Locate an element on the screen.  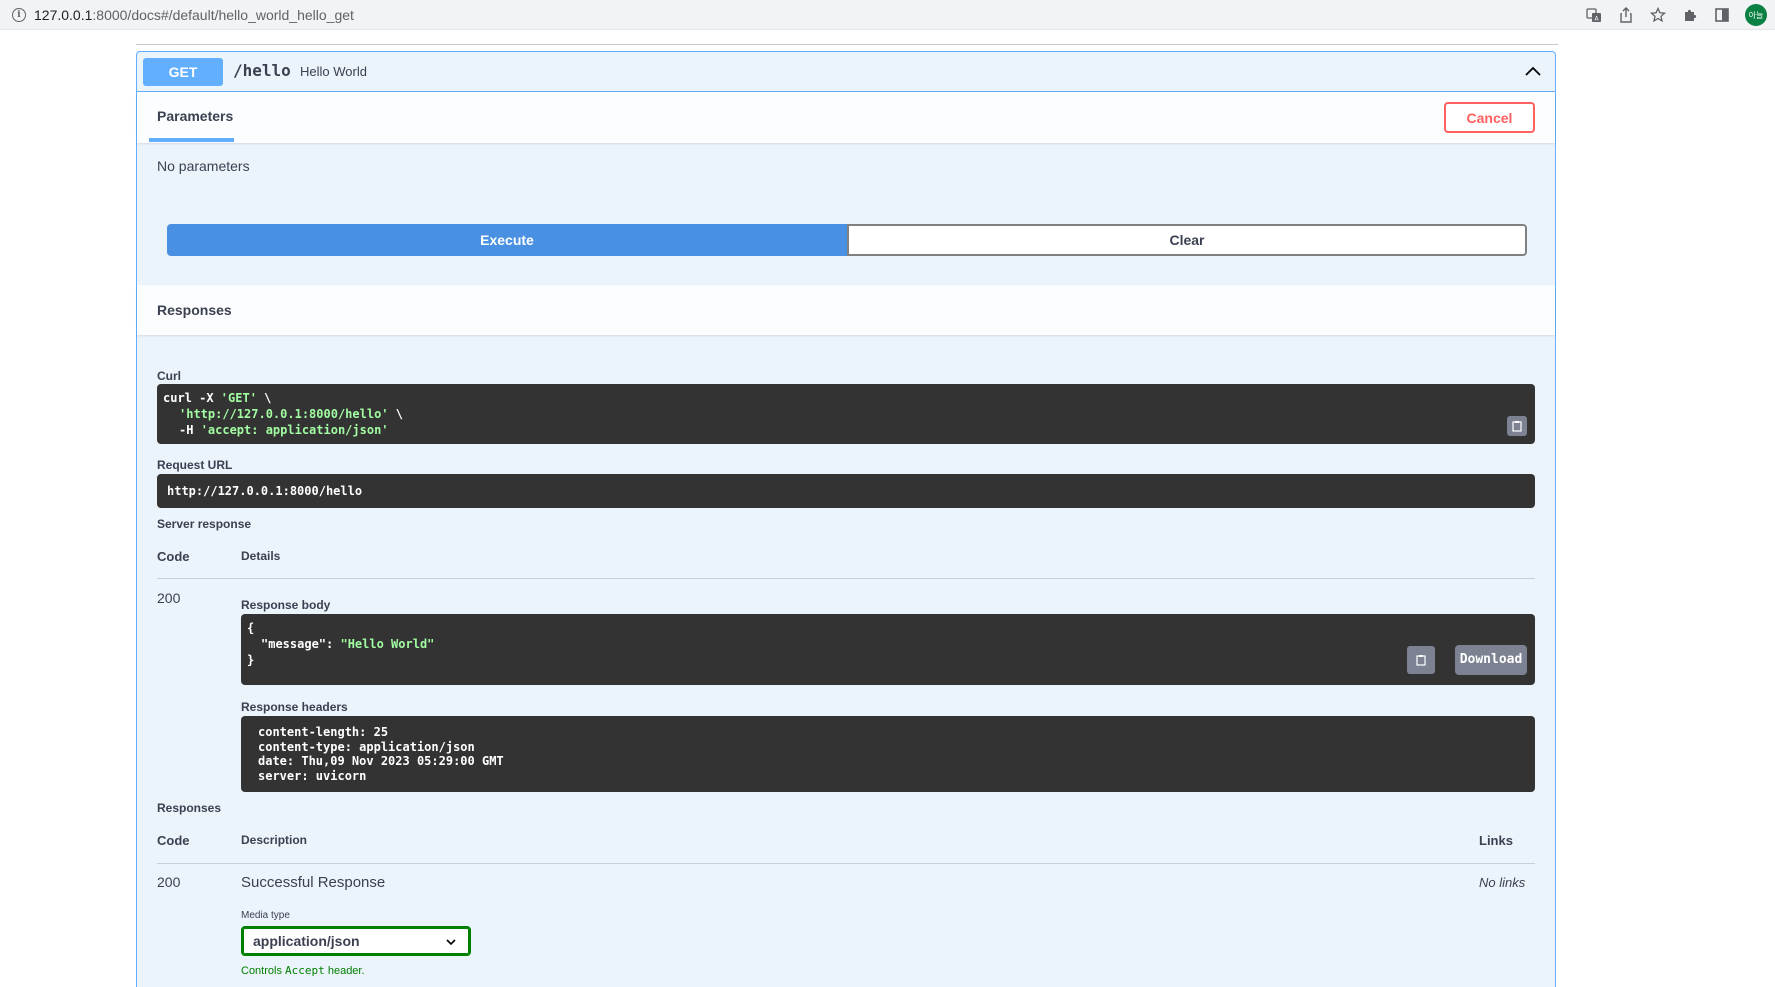
bookmark-star-icon is located at coordinates (1658, 15).